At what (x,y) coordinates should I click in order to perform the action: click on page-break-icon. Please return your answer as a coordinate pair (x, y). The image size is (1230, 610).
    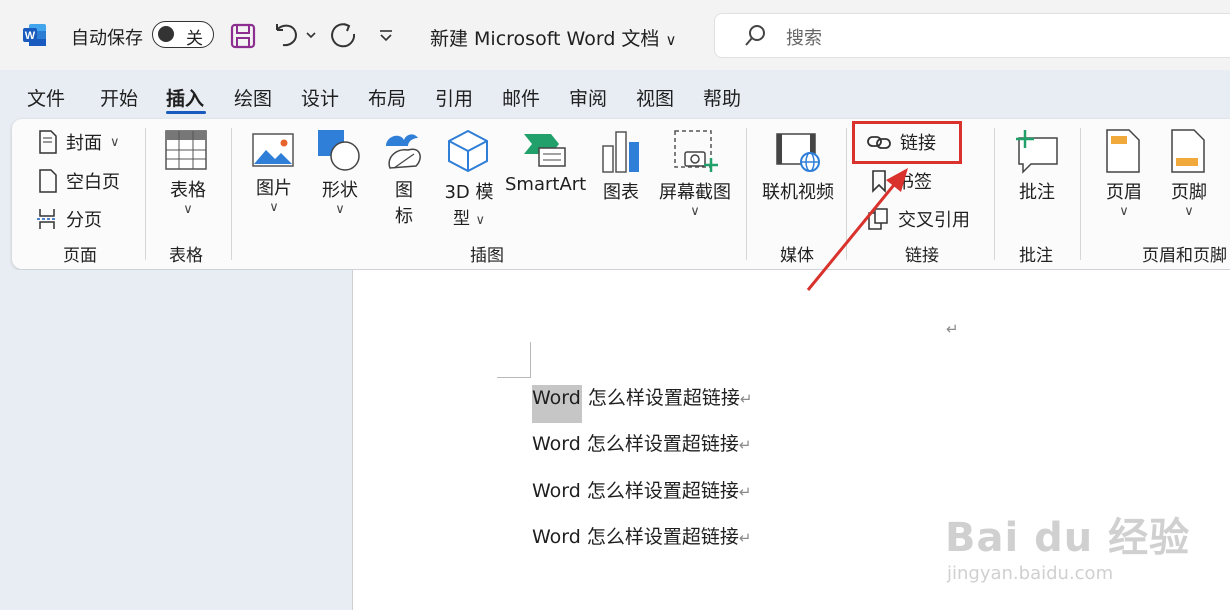
    Looking at the image, I should click on (47, 219).